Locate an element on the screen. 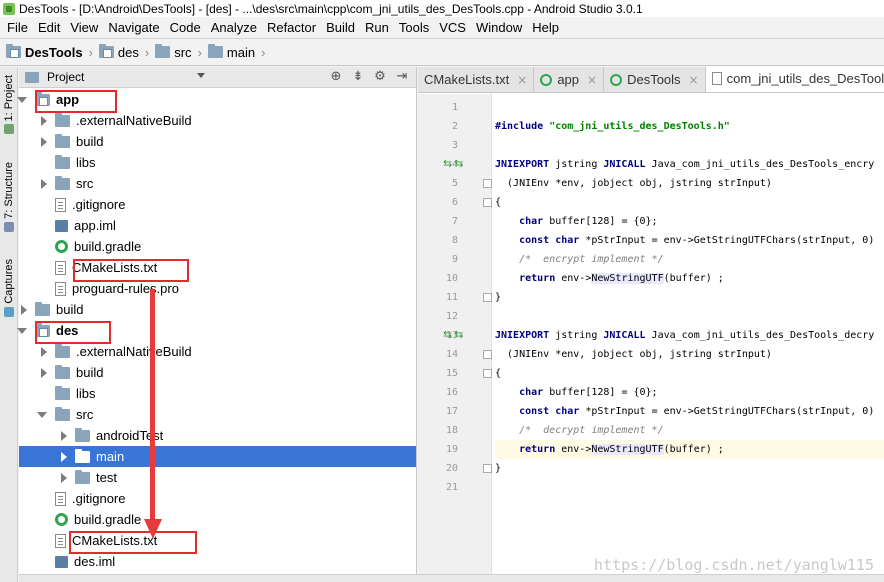  tree-item-test: test is located at coordinates (217, 477).